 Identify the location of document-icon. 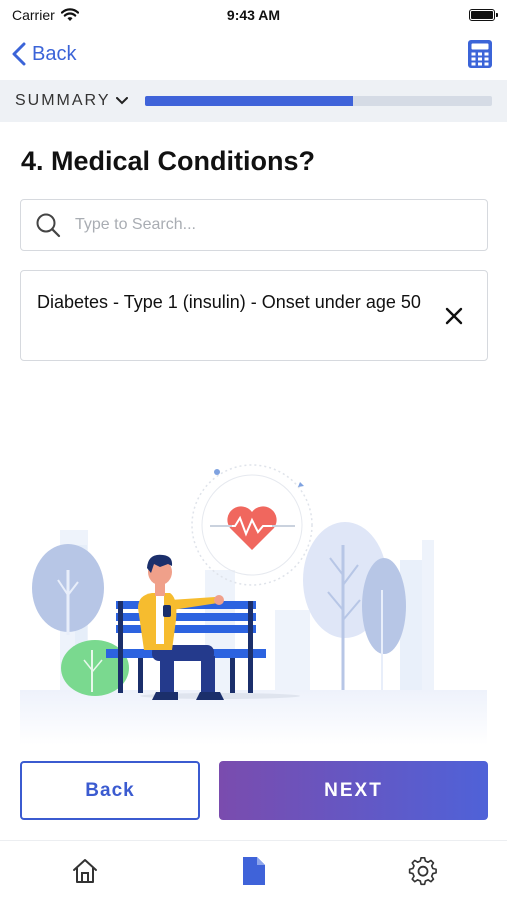
(253, 870).